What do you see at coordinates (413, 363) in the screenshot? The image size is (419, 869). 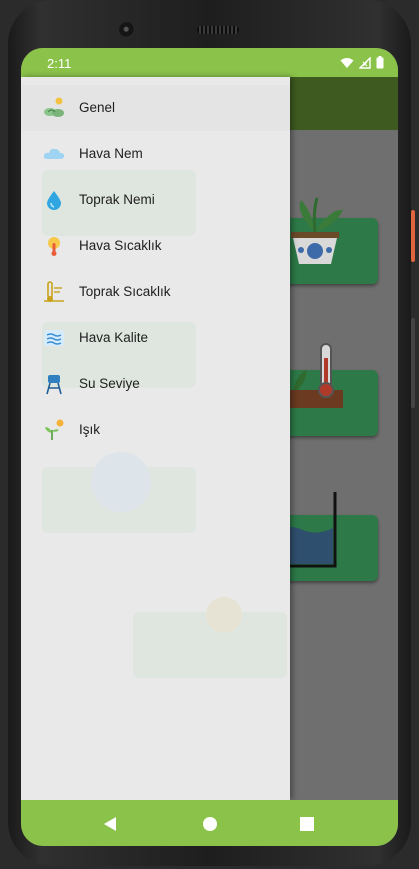 I see `volume-button` at bounding box center [413, 363].